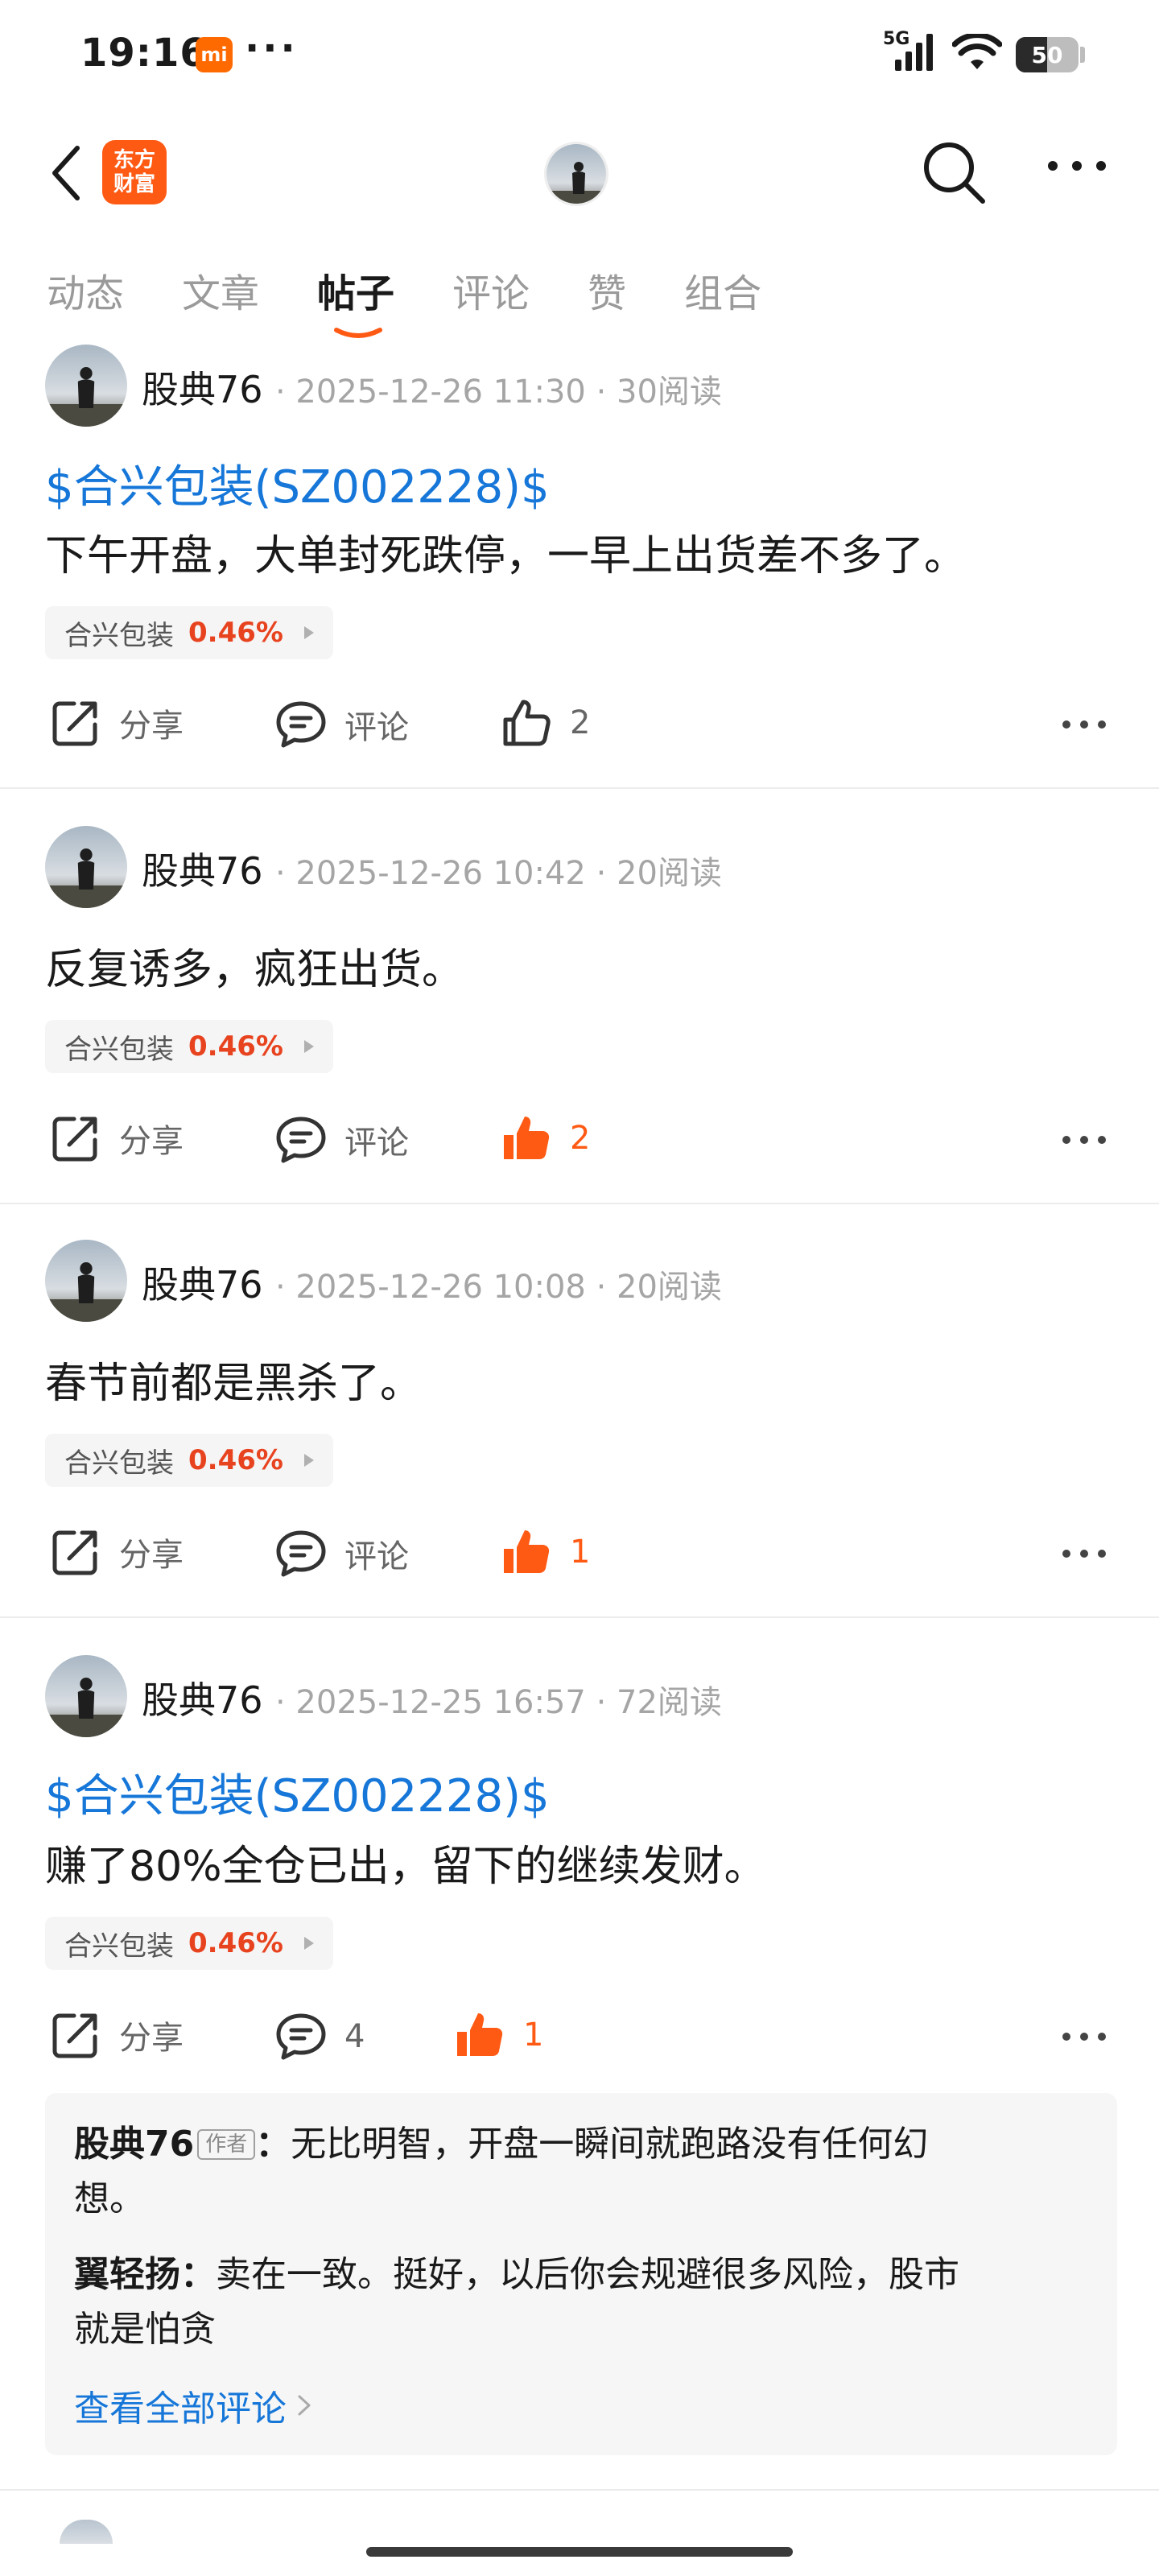 This screenshot has width=1159, height=2576. Describe the element at coordinates (579, 54) in the screenshot. I see `status-bar: 19:16 mi ··· 5G 50` at that location.